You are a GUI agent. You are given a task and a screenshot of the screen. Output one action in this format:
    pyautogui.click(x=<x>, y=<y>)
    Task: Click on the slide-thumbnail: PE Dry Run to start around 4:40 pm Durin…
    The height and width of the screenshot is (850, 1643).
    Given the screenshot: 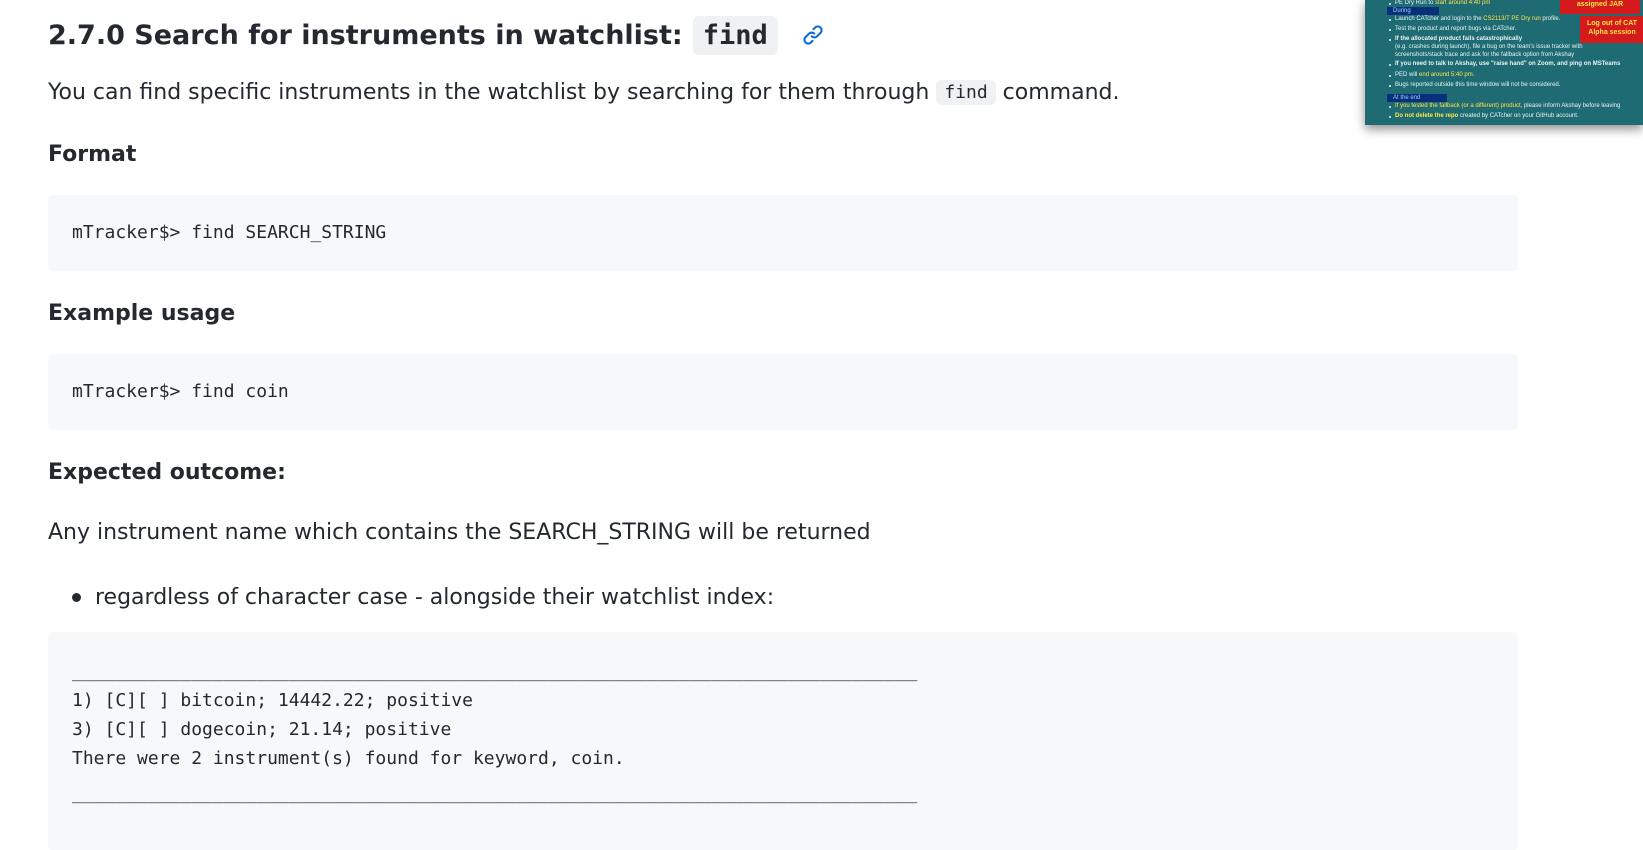 What is the action you would take?
    pyautogui.click(x=1504, y=62)
    